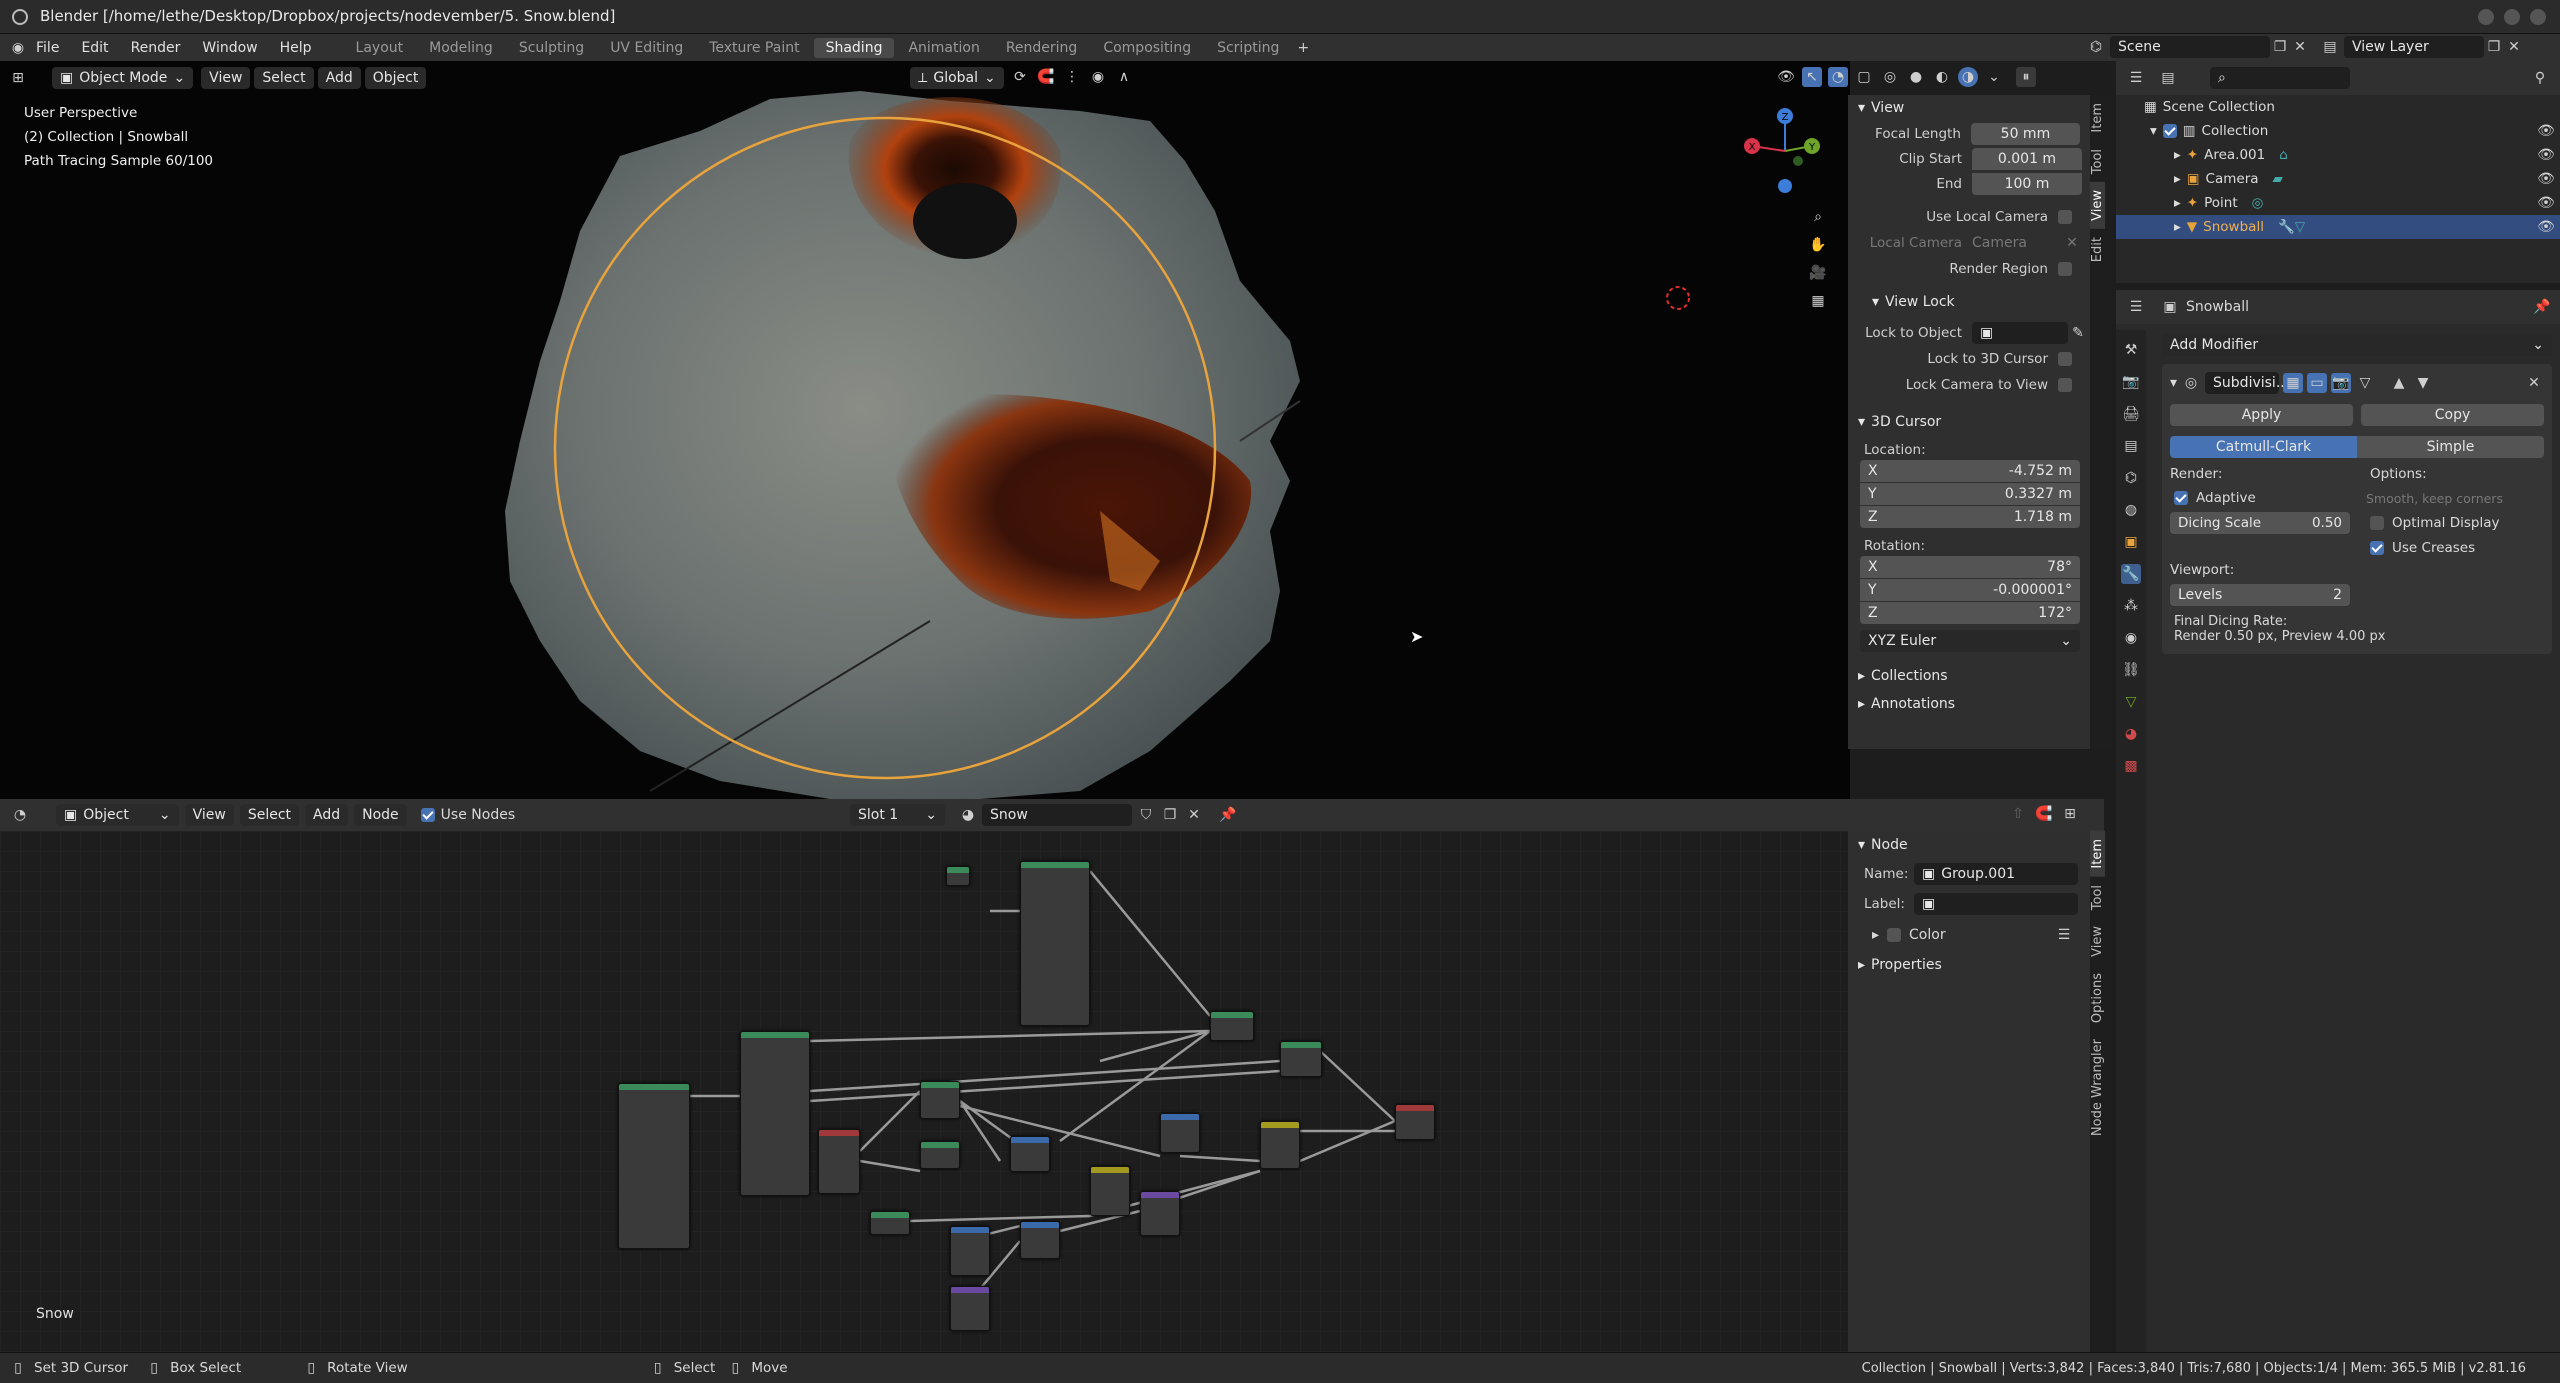  What do you see at coordinates (339, 78) in the screenshot?
I see `viewport-menu-add: Add` at bounding box center [339, 78].